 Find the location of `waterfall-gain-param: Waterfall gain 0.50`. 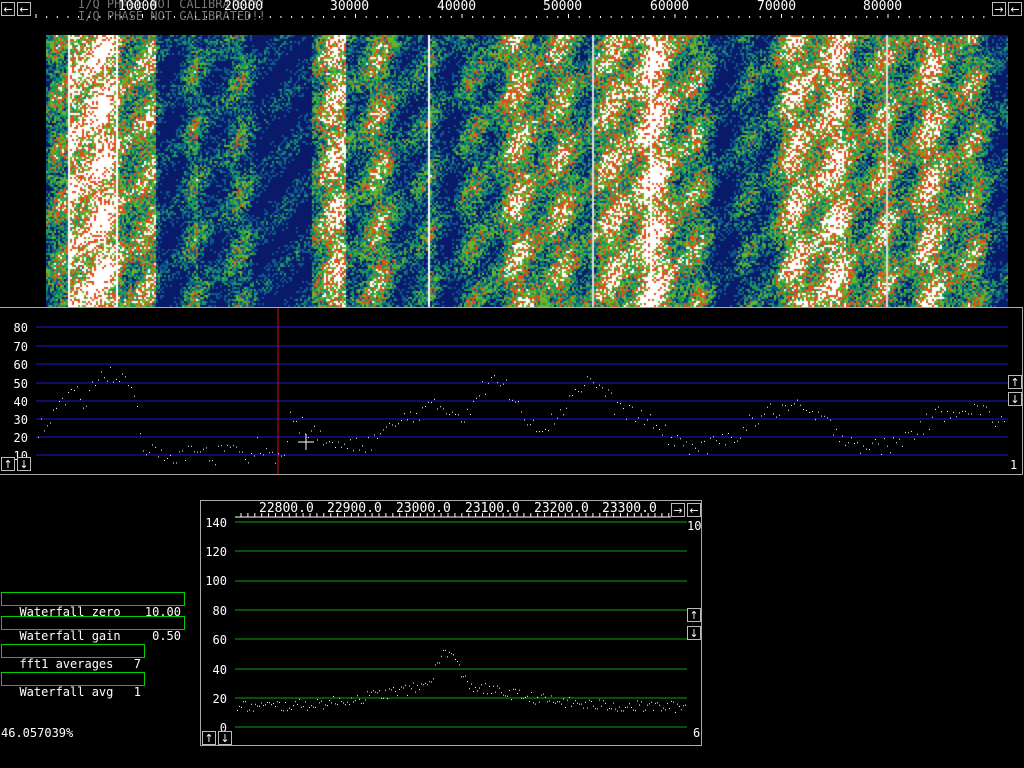

waterfall-gain-param: Waterfall gain 0.50 is located at coordinates (93, 629).